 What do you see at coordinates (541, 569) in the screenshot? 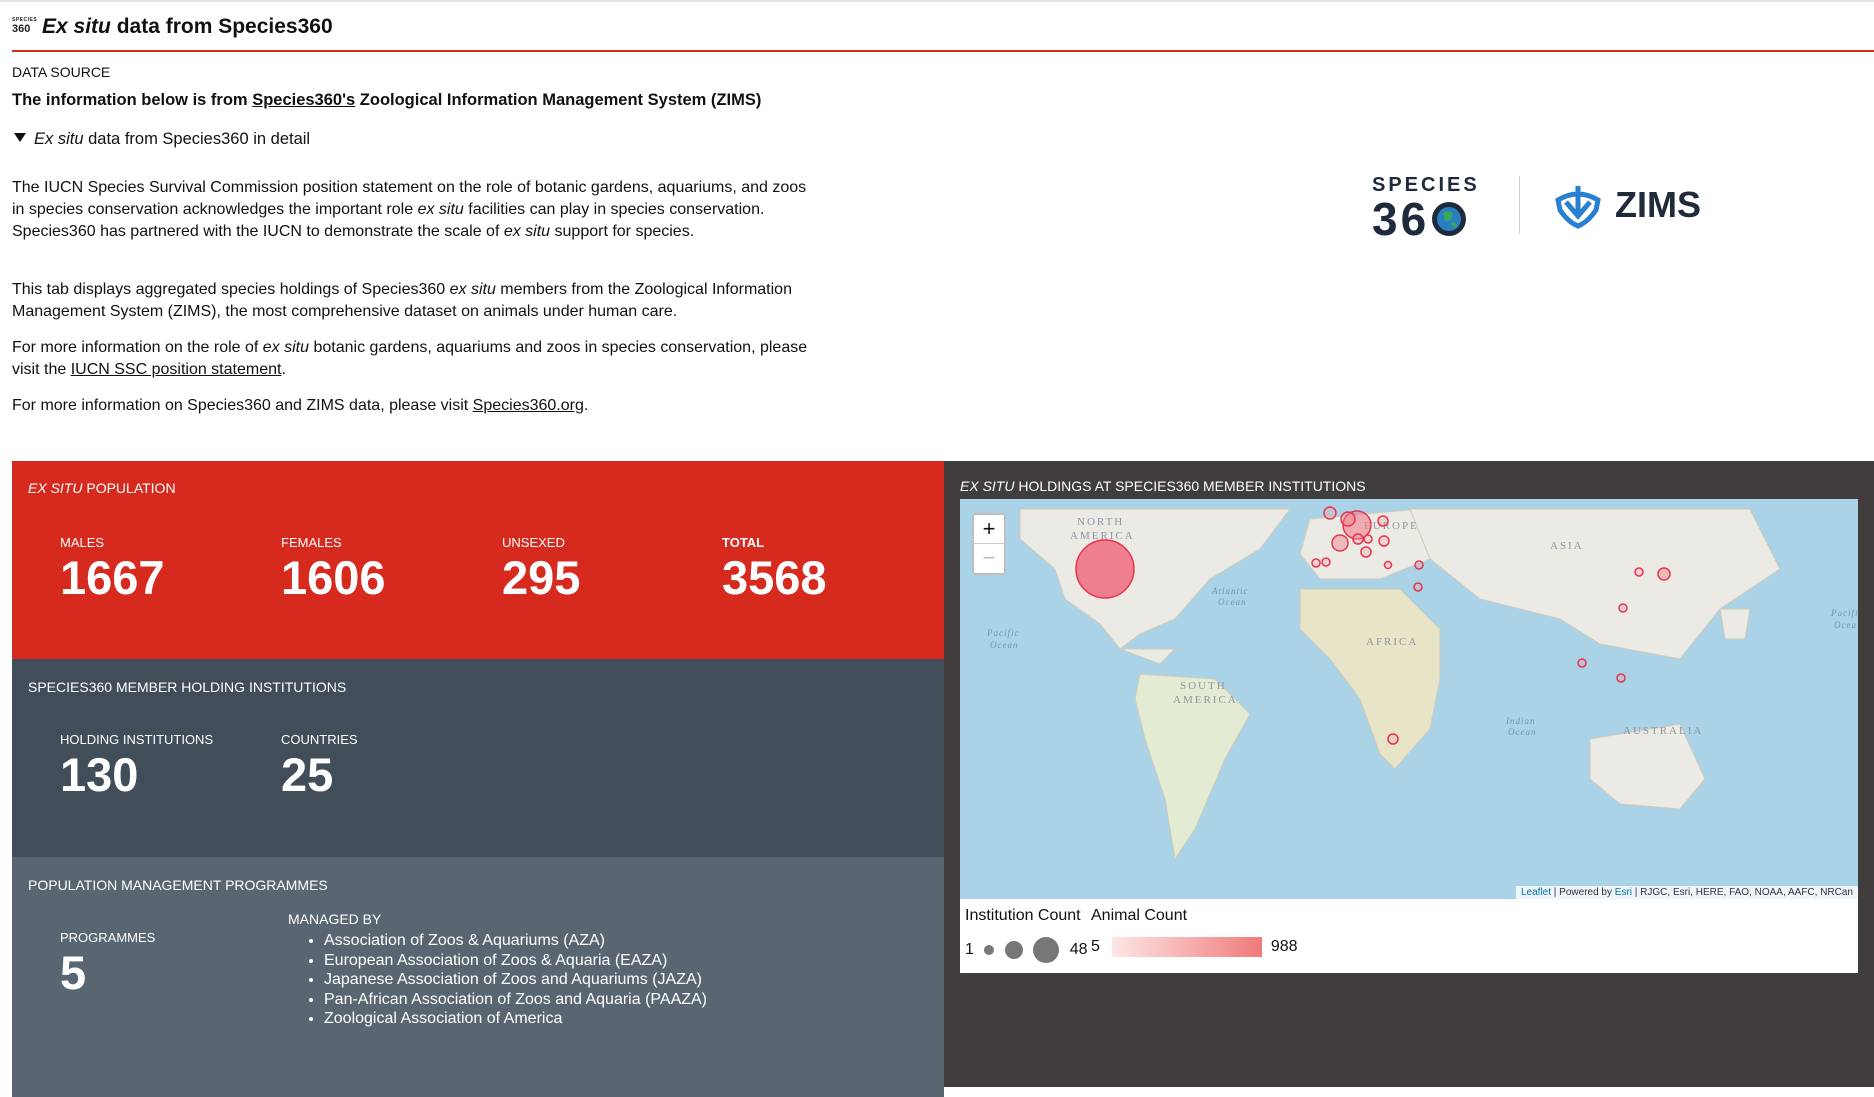
I see `unsexed-stat: UNSEXED 295` at bounding box center [541, 569].